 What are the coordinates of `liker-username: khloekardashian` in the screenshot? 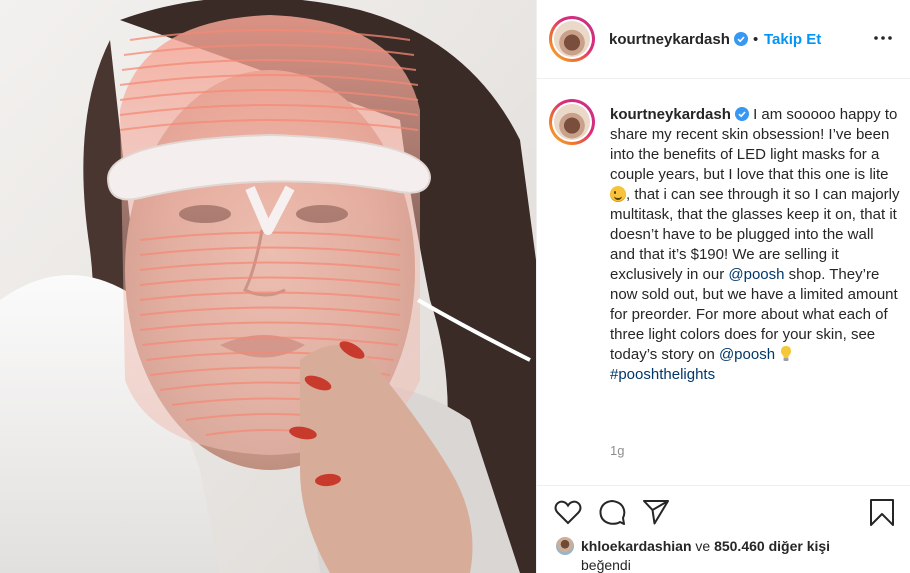 It's located at (636, 546).